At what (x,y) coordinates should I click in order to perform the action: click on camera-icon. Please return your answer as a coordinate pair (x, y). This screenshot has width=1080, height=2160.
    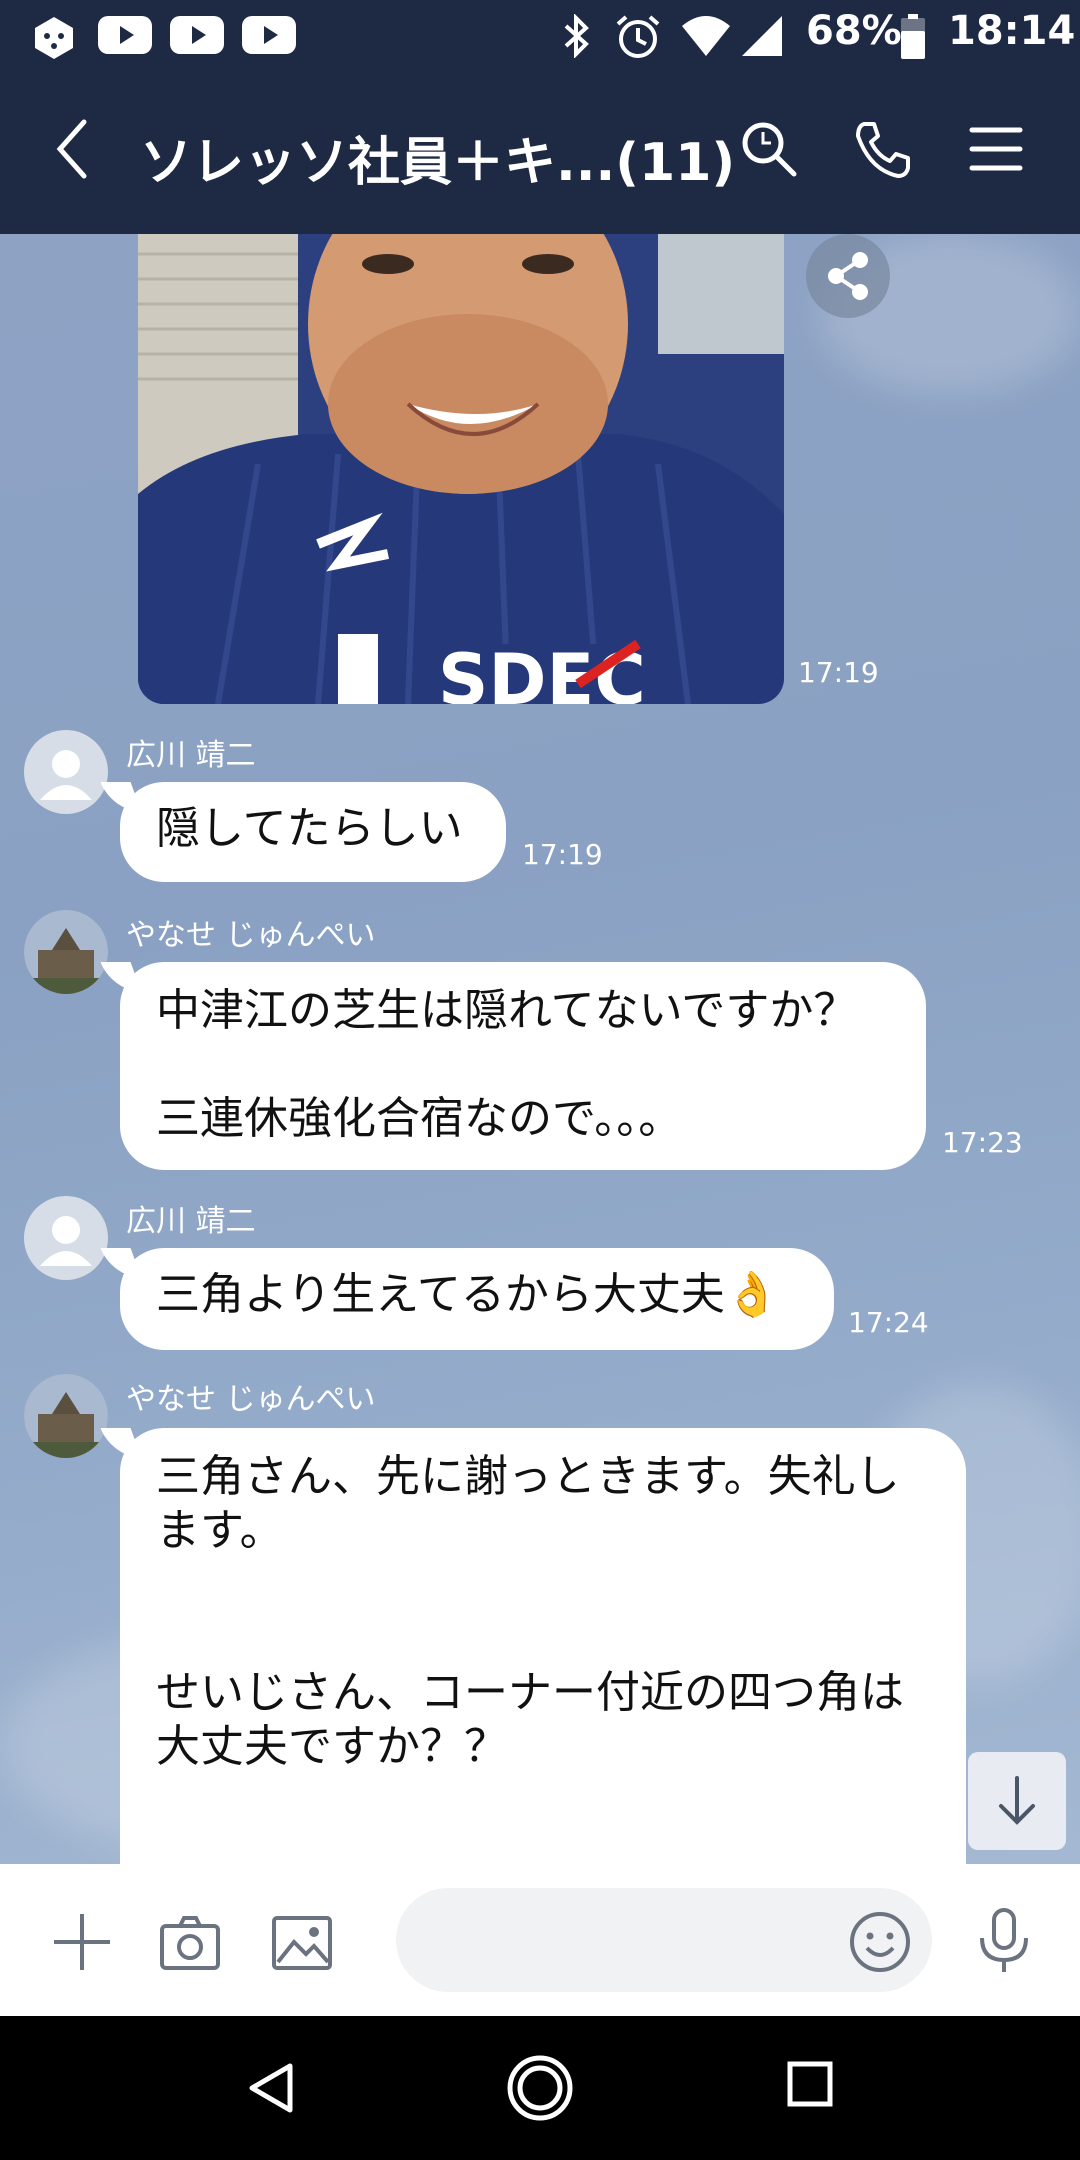
    Looking at the image, I should click on (190, 1945).